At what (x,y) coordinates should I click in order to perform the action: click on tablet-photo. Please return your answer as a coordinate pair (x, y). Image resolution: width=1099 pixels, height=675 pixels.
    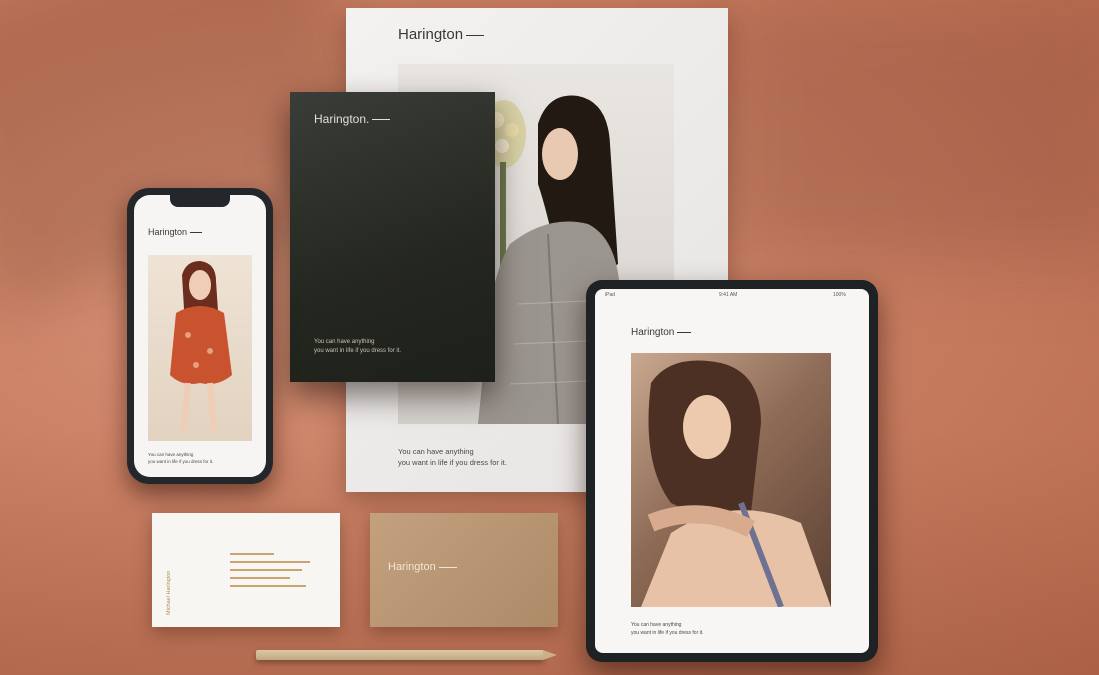
    Looking at the image, I should click on (731, 480).